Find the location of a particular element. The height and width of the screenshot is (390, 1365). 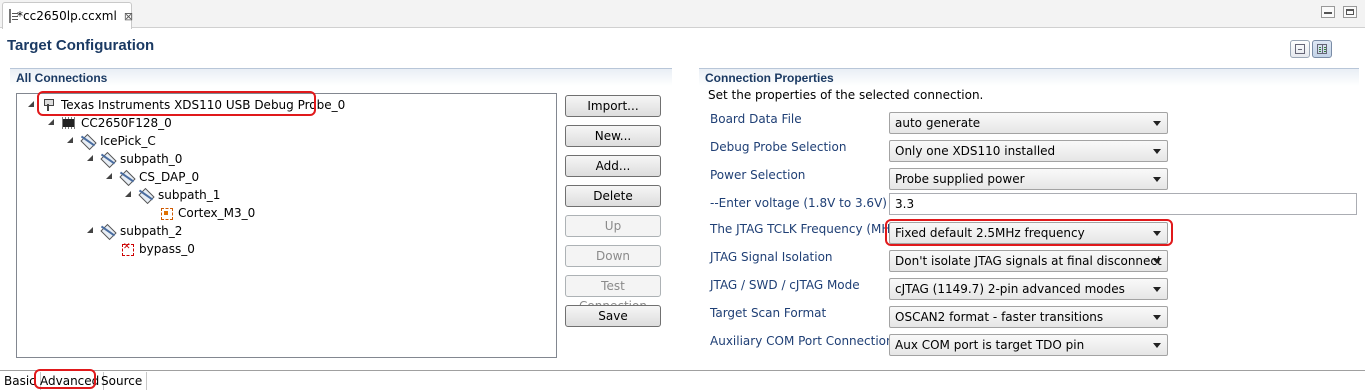

tree-item-subpath-0: subpath_0 is located at coordinates (134, 159).